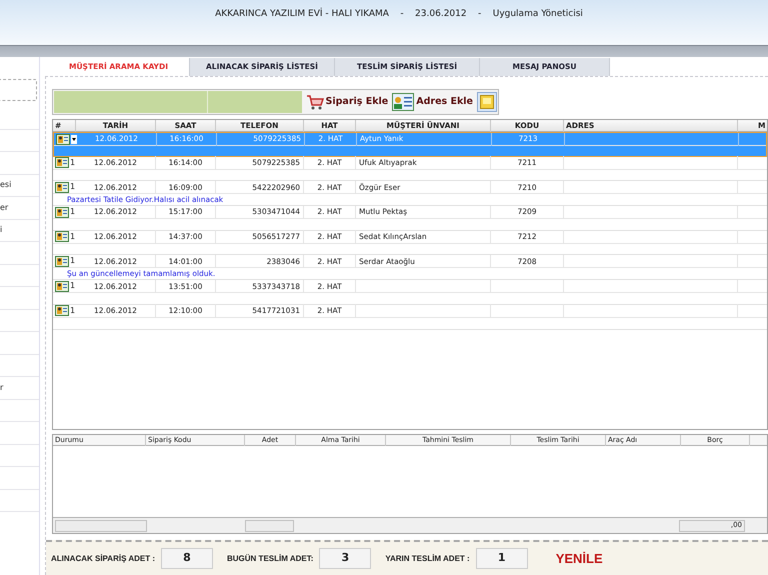  I want to click on toolbar-button: Adres Ekle, so click(432, 102).